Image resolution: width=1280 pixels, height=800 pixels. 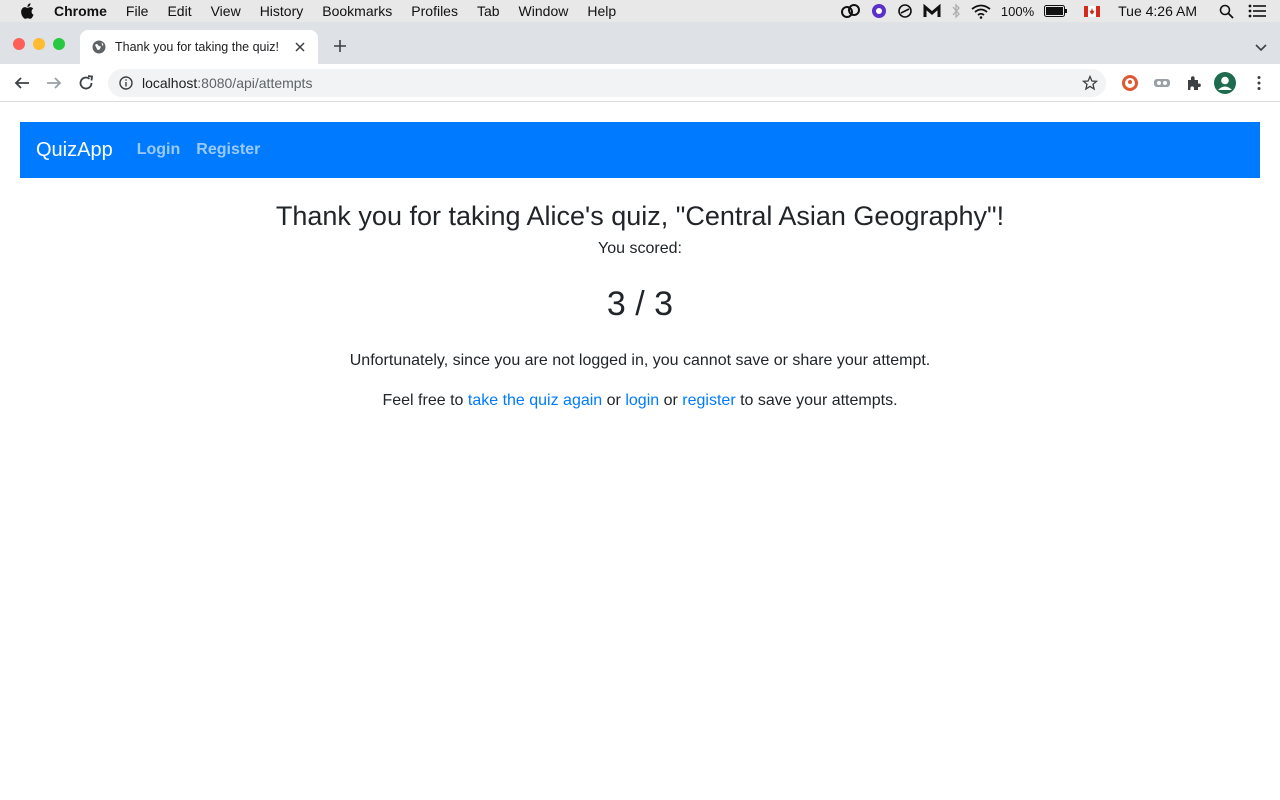 I want to click on creative-cloud-icon, so click(x=850, y=11).